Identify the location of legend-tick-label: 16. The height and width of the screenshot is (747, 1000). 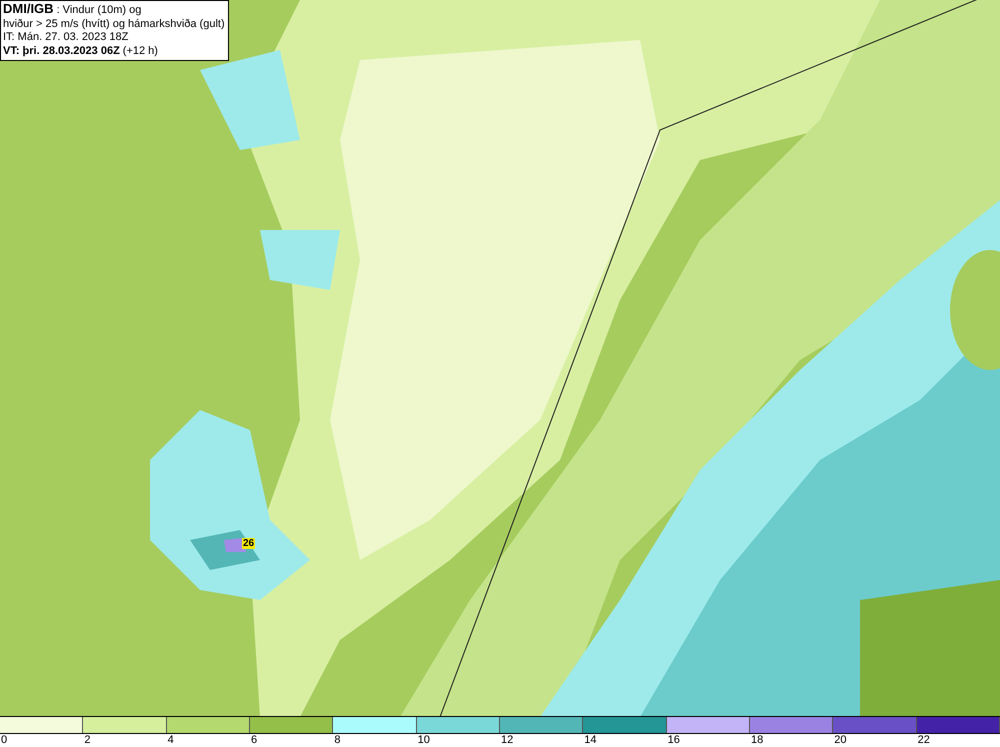
(674, 740).